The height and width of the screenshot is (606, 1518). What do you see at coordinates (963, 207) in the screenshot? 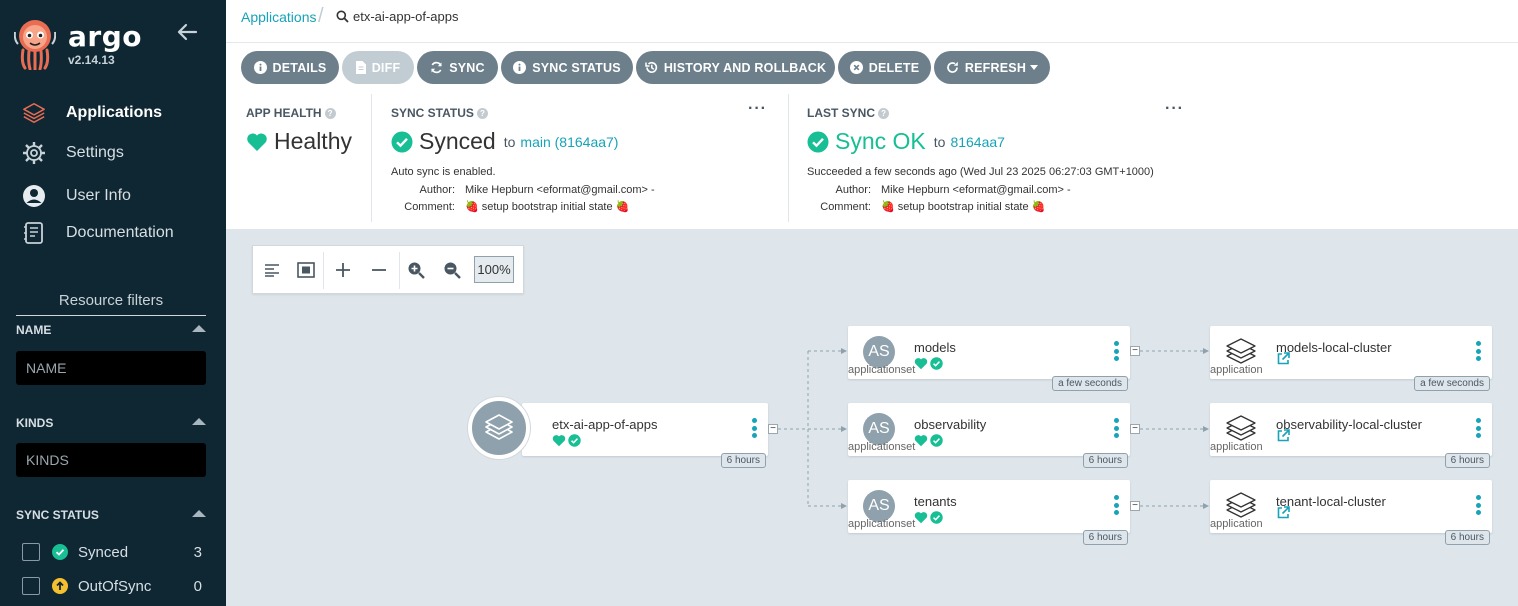
I see `comment-value: 🍓 setup bootstrap initial state 🍓` at bounding box center [963, 207].